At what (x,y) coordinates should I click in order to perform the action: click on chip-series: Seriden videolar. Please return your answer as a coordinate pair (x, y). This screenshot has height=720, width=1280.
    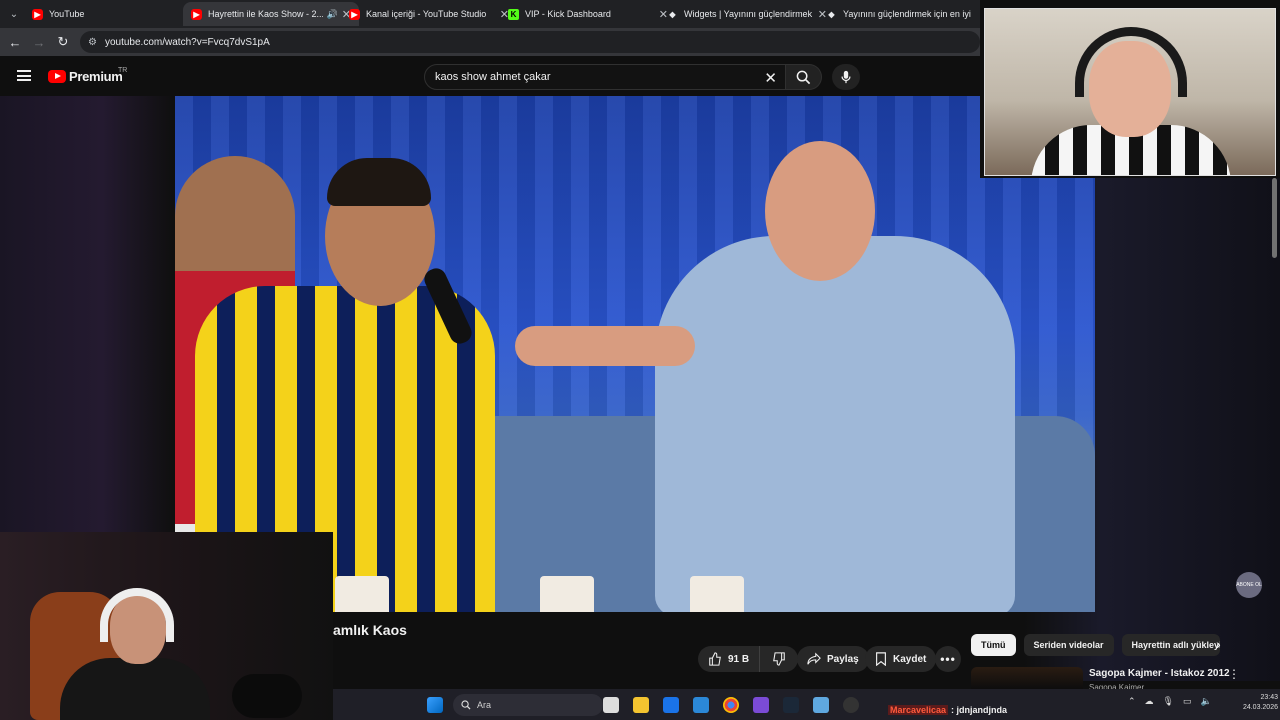
    Looking at the image, I should click on (1068, 645).